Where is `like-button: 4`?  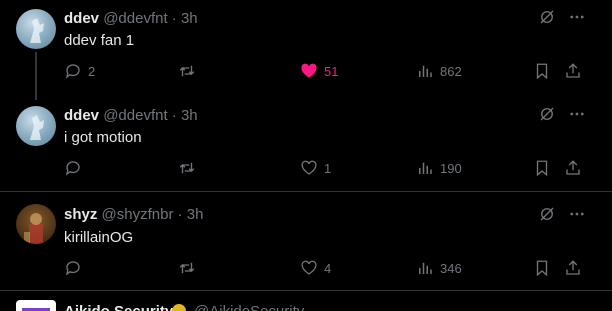
like-button: 4 is located at coordinates (315, 268).